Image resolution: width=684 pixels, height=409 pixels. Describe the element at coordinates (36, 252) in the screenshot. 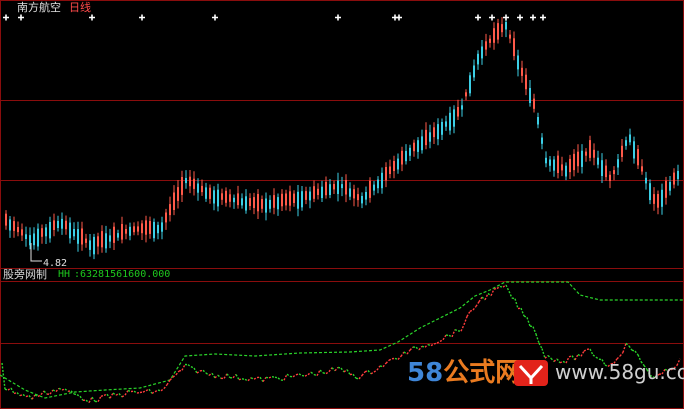

I see `low-price-pointer` at that location.